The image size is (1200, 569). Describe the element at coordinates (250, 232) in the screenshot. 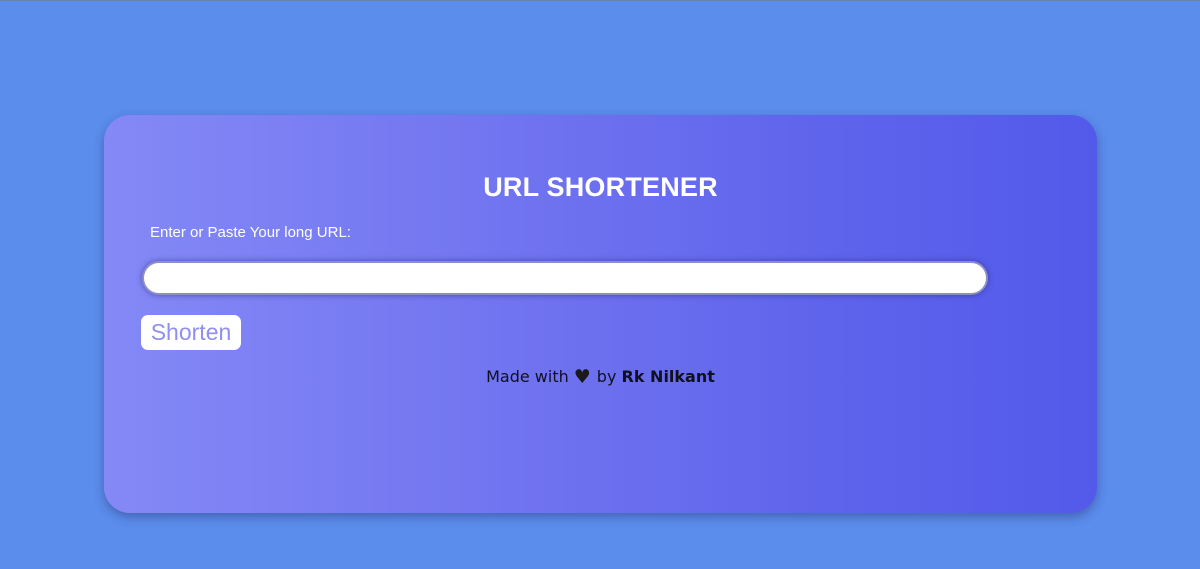

I see `url-input-label: Enter or Paste Your long URL:` at that location.